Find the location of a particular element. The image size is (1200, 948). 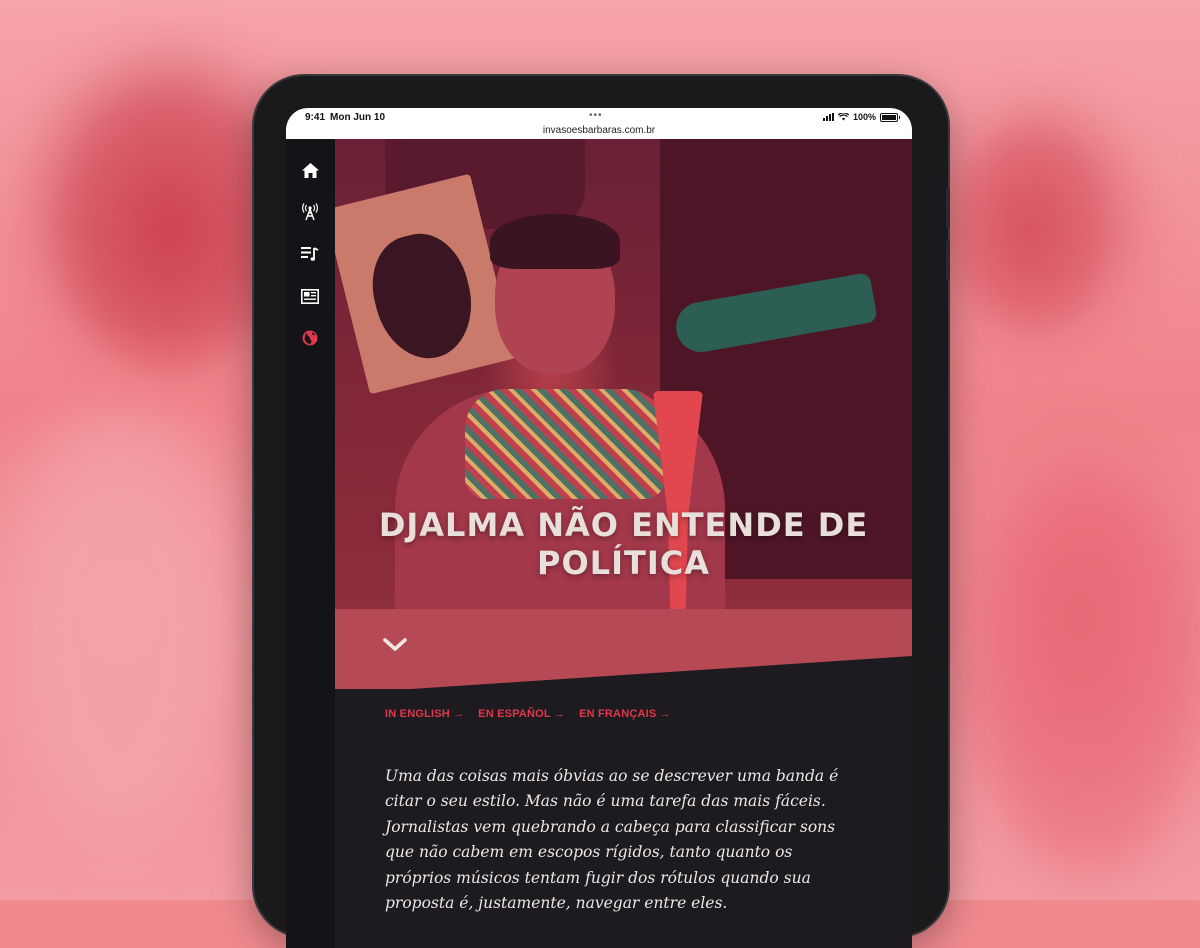

person-hair is located at coordinates (555, 241).